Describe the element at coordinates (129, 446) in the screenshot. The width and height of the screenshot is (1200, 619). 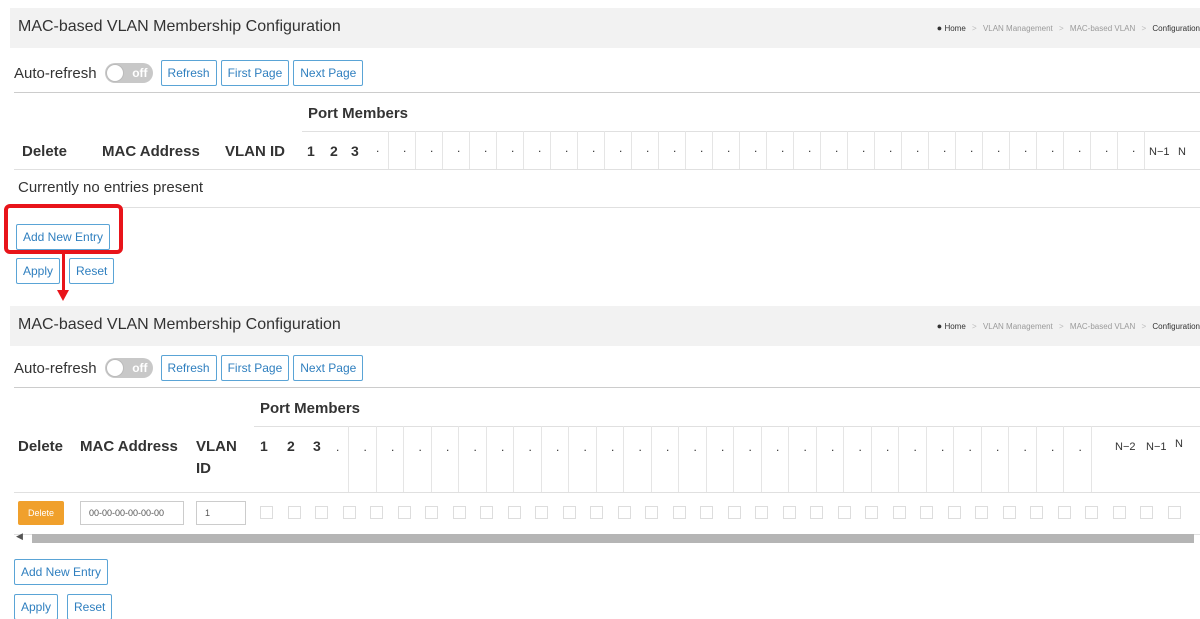
I see `col-mac-address: MAC Address` at that location.